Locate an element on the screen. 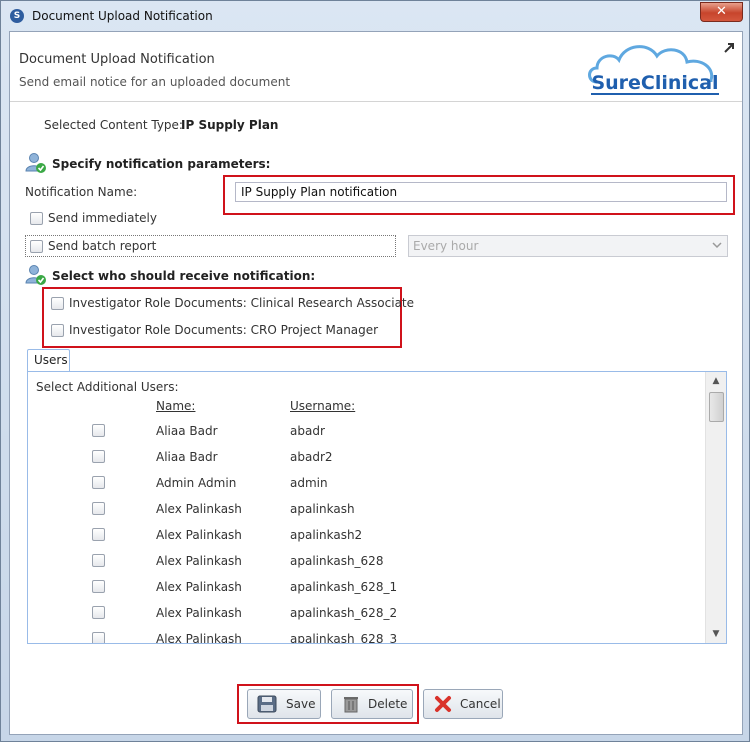 Image resolution: width=750 pixels, height=742 pixels. user-username: apalinkash_628 is located at coordinates (337, 561).